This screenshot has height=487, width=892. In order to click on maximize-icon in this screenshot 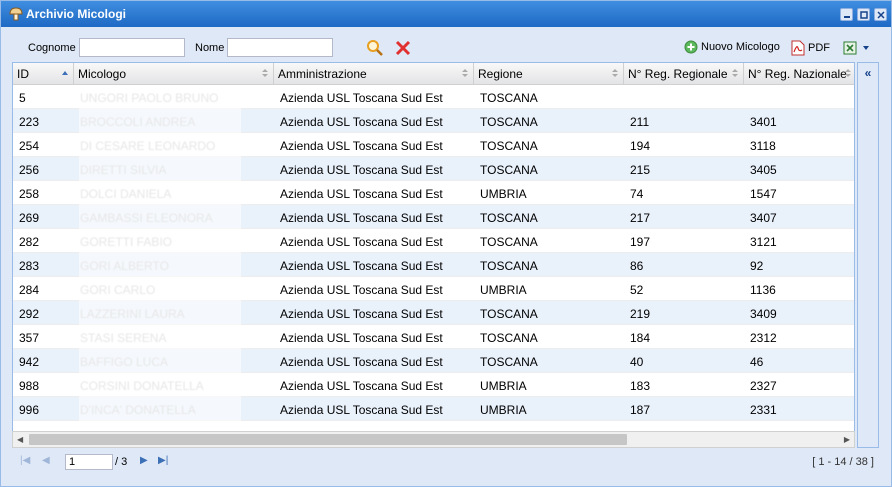, I will do `click(864, 15)`.